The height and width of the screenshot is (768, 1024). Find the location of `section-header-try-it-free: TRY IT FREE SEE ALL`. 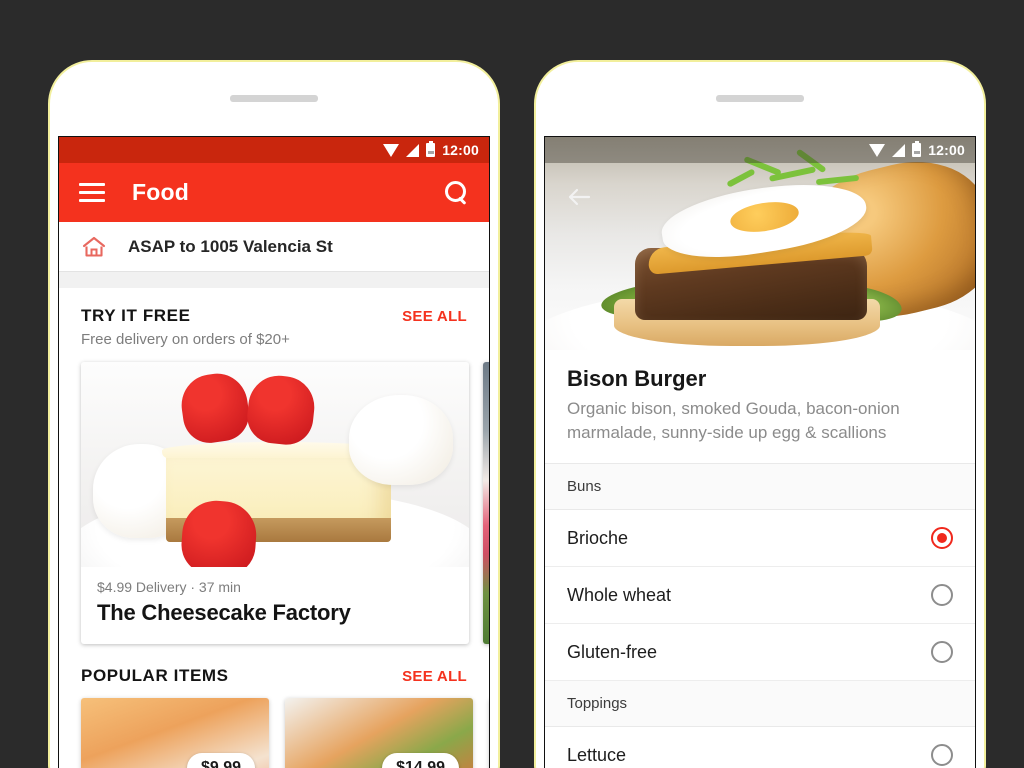

section-header-try-it-free: TRY IT FREE SEE ALL is located at coordinates (274, 307).